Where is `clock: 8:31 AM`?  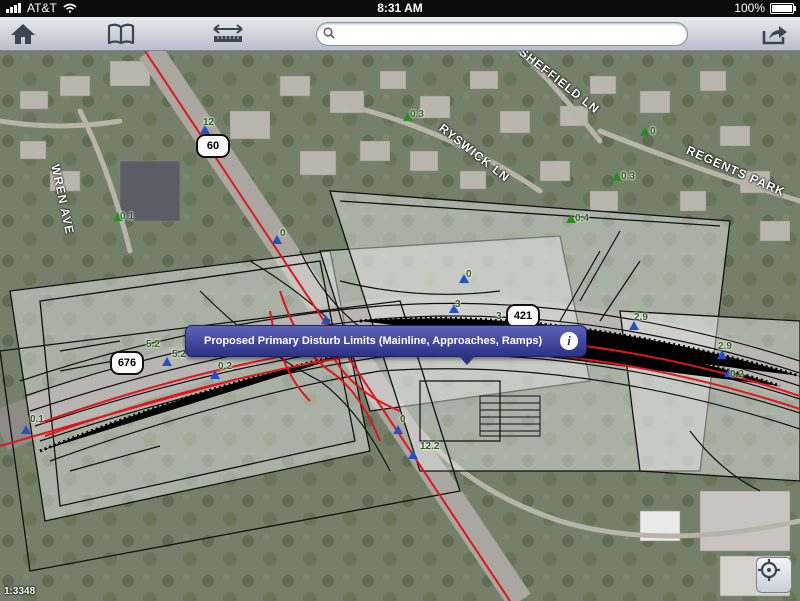
clock: 8:31 AM is located at coordinates (400, 8).